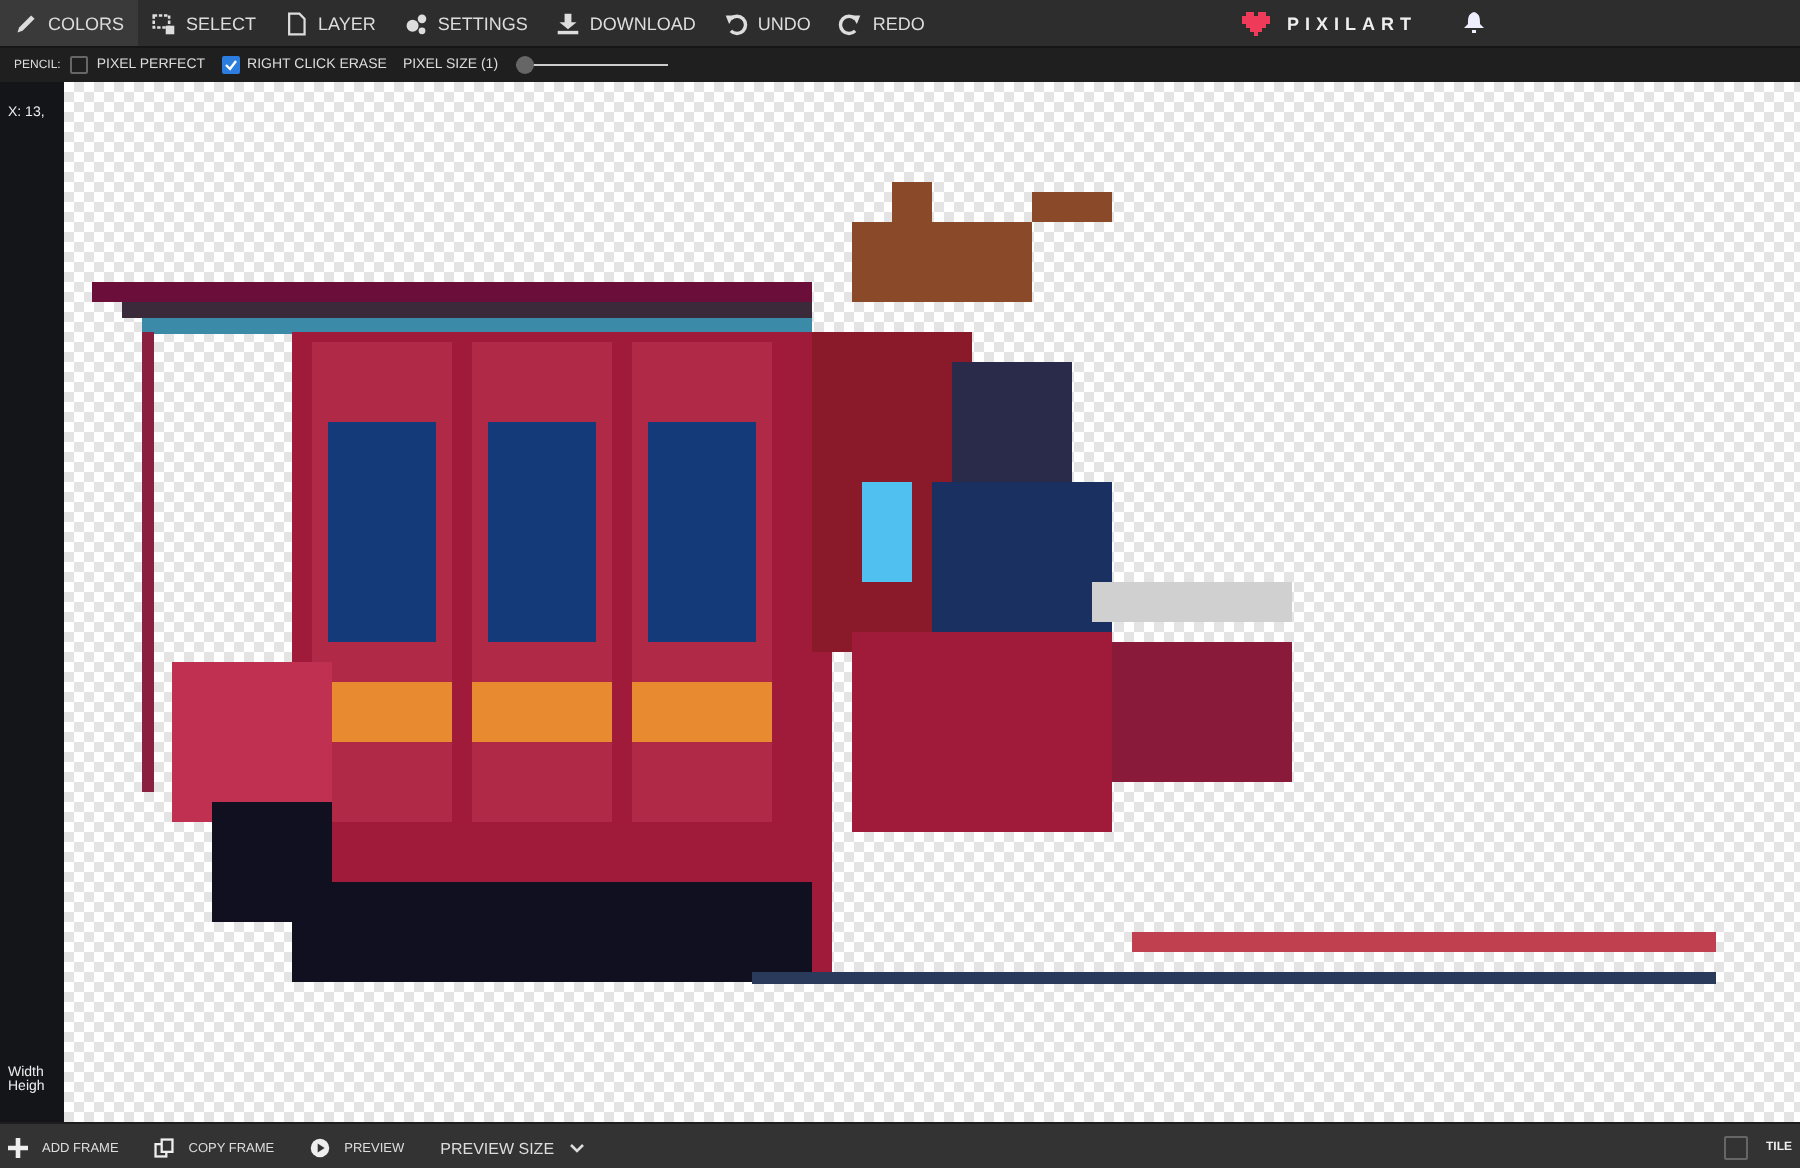 This screenshot has height=1168, width=1800. Describe the element at coordinates (204, 23) in the screenshot. I see `menu-tab: SELECT` at that location.